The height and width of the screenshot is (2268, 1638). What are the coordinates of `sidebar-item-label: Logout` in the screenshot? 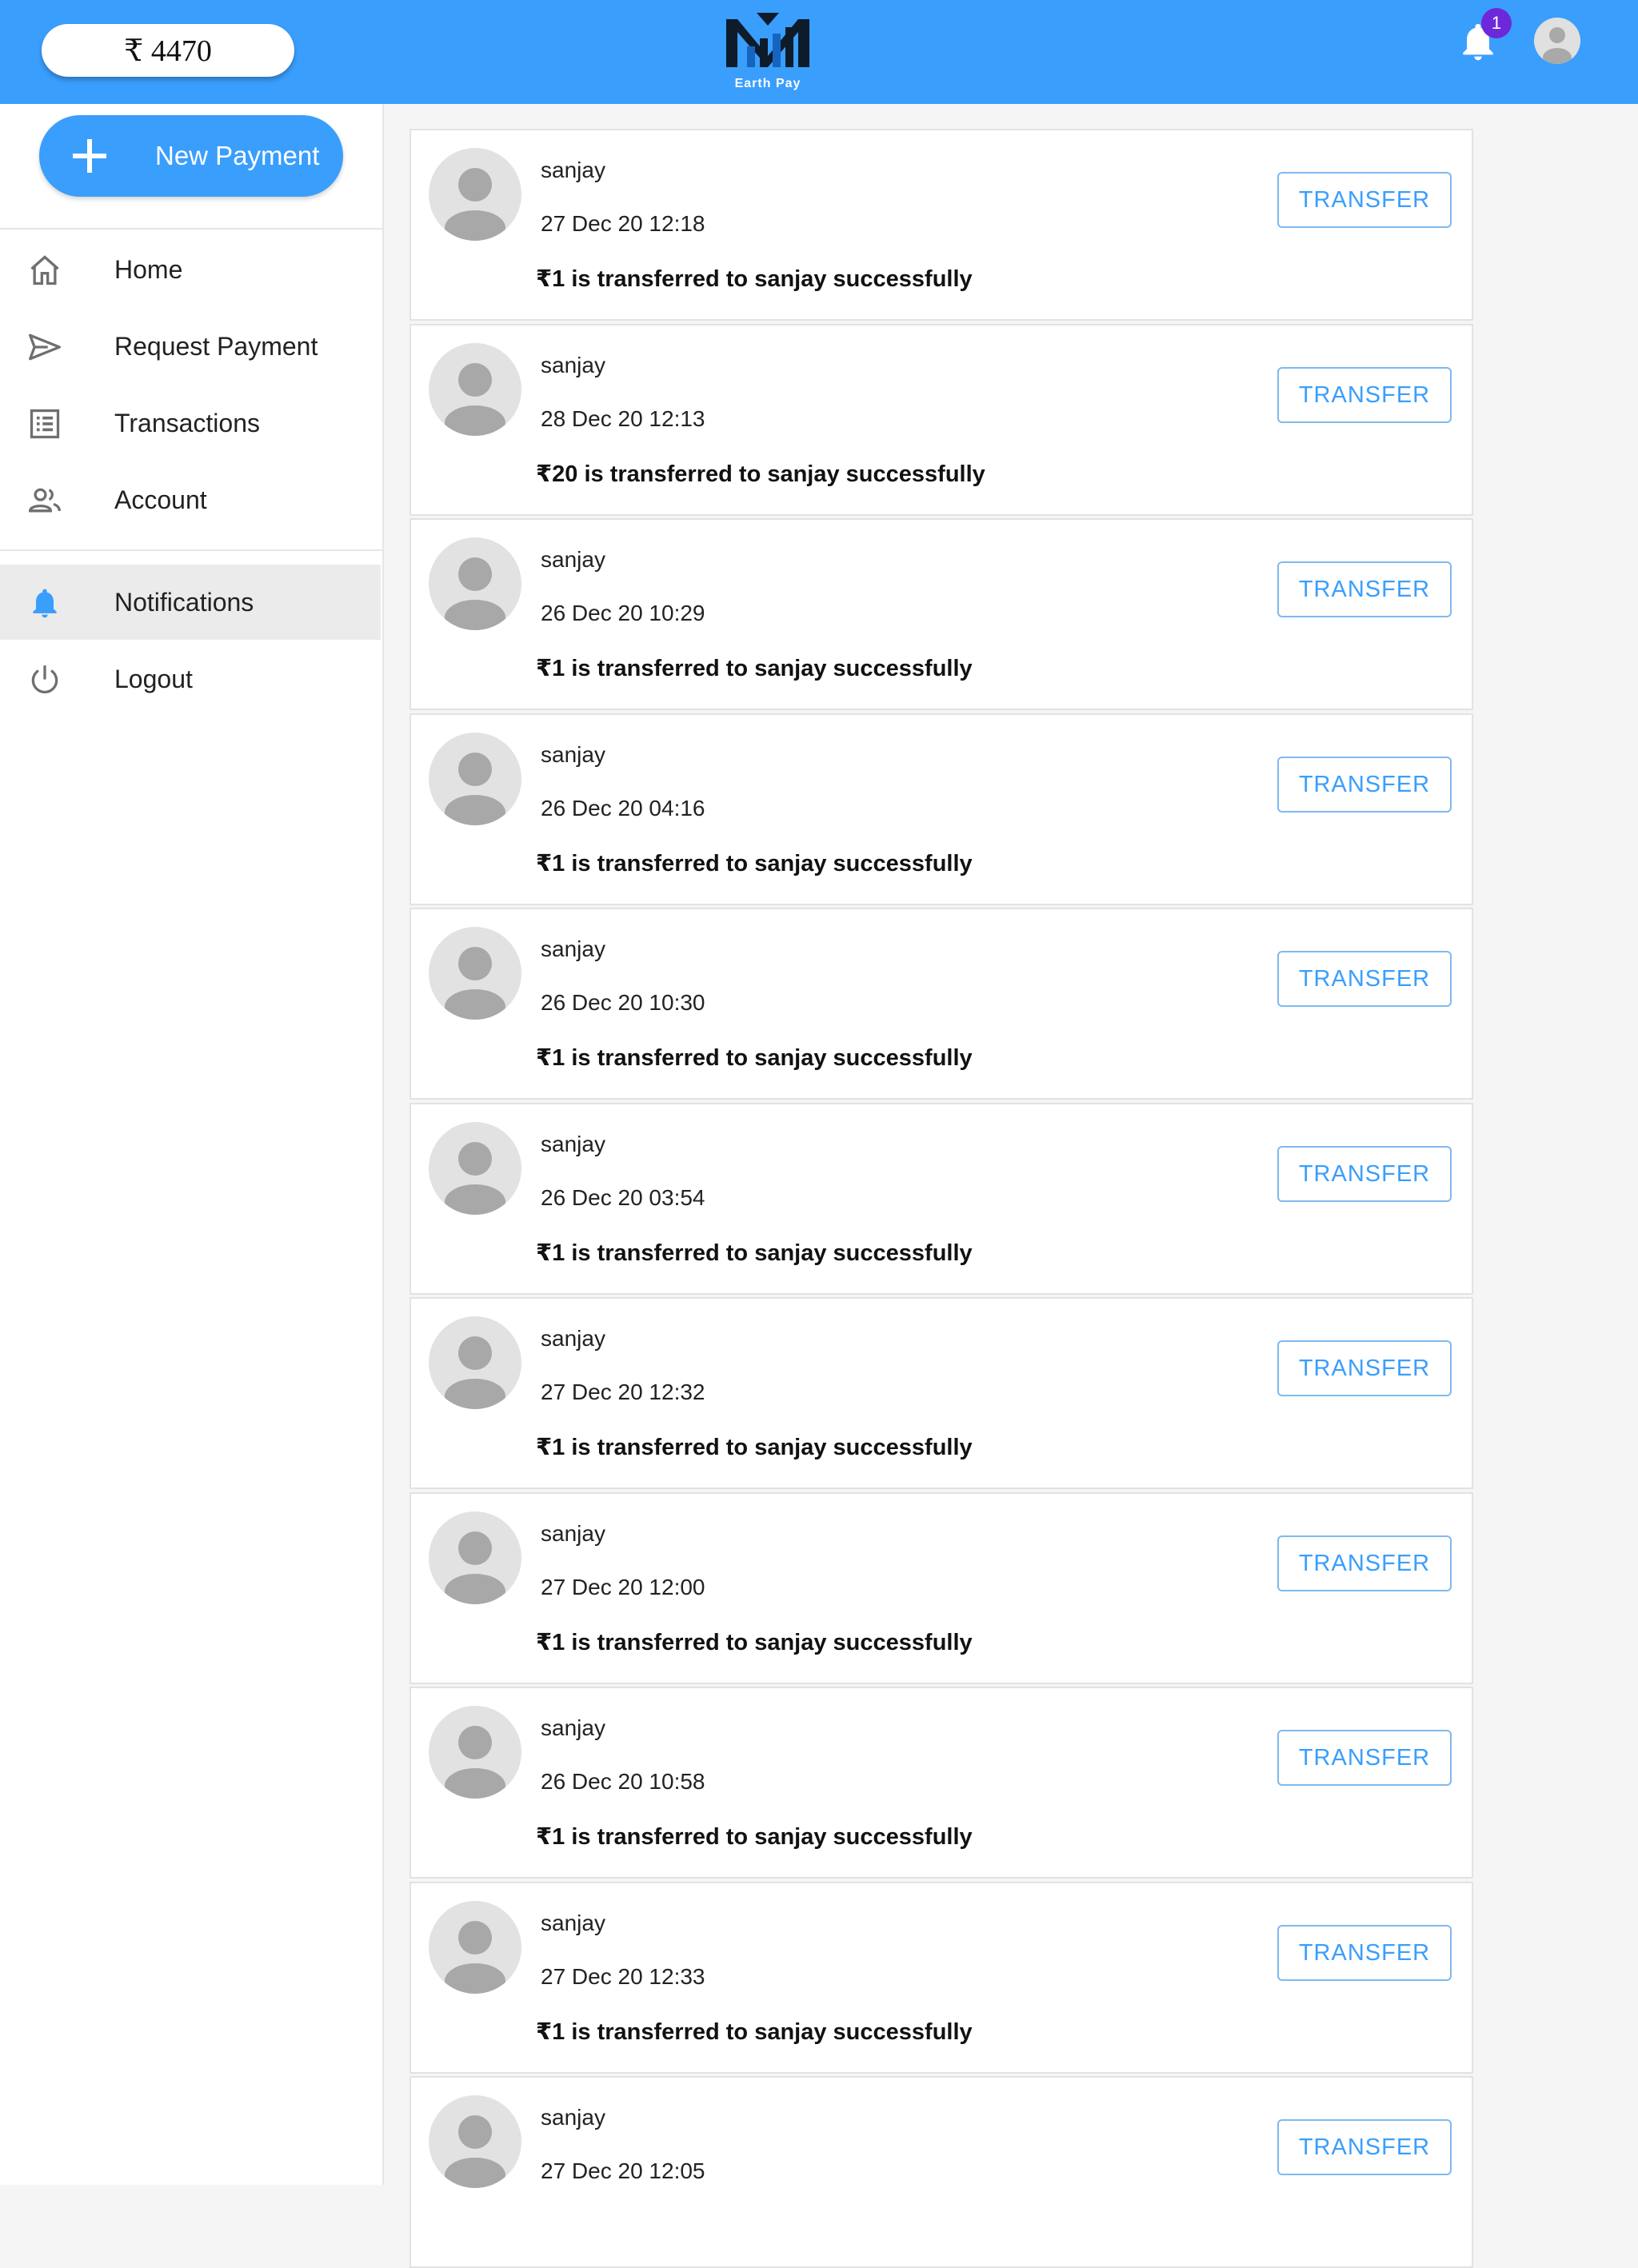 It's located at (153, 679).